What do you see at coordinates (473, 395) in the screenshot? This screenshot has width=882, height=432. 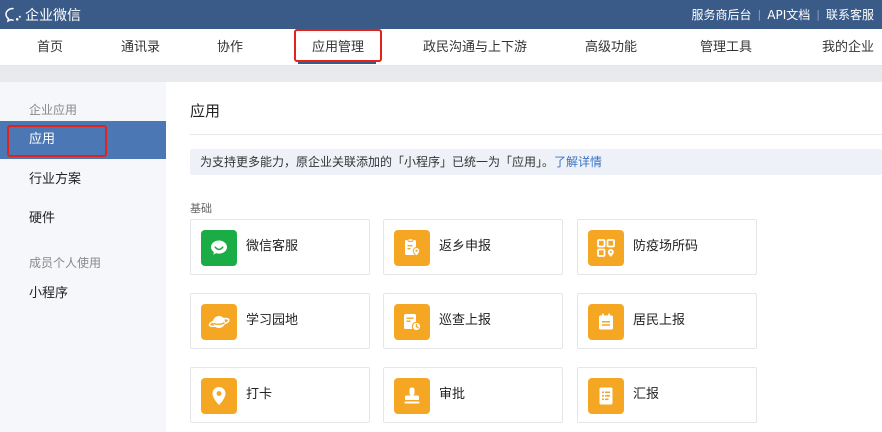 I see `app-card-approval: 审批` at bounding box center [473, 395].